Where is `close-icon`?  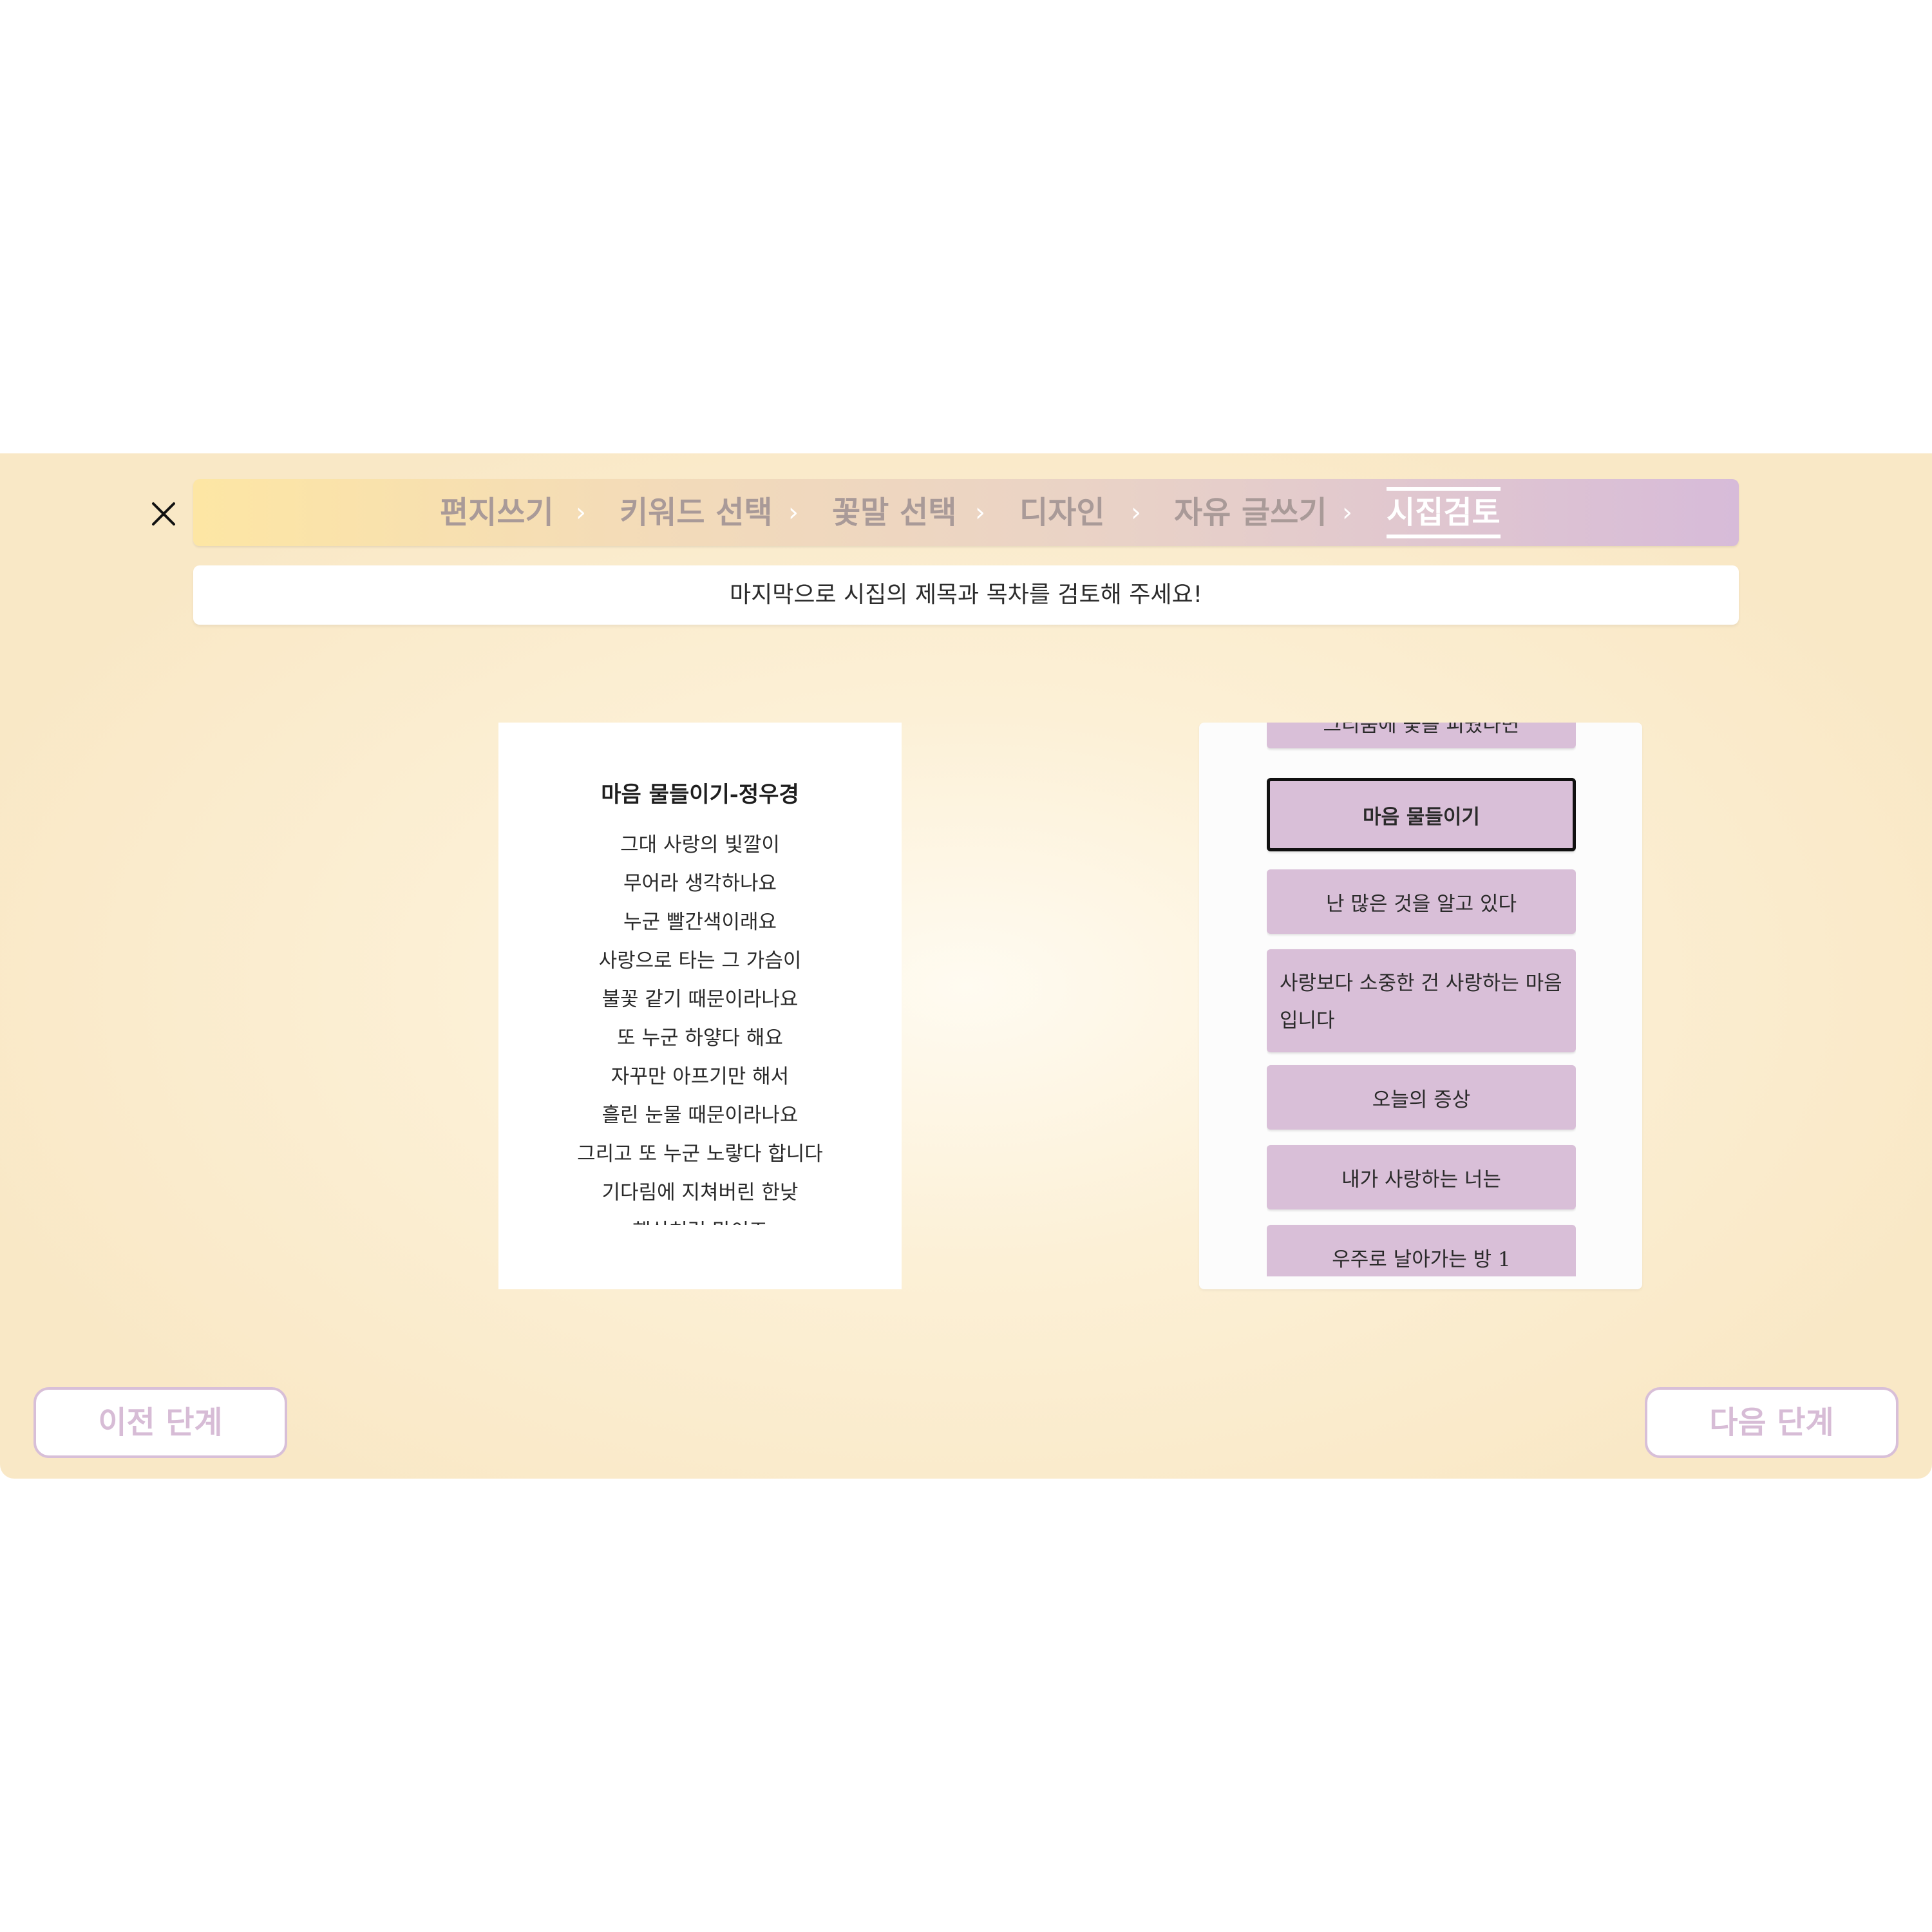 close-icon is located at coordinates (163, 514).